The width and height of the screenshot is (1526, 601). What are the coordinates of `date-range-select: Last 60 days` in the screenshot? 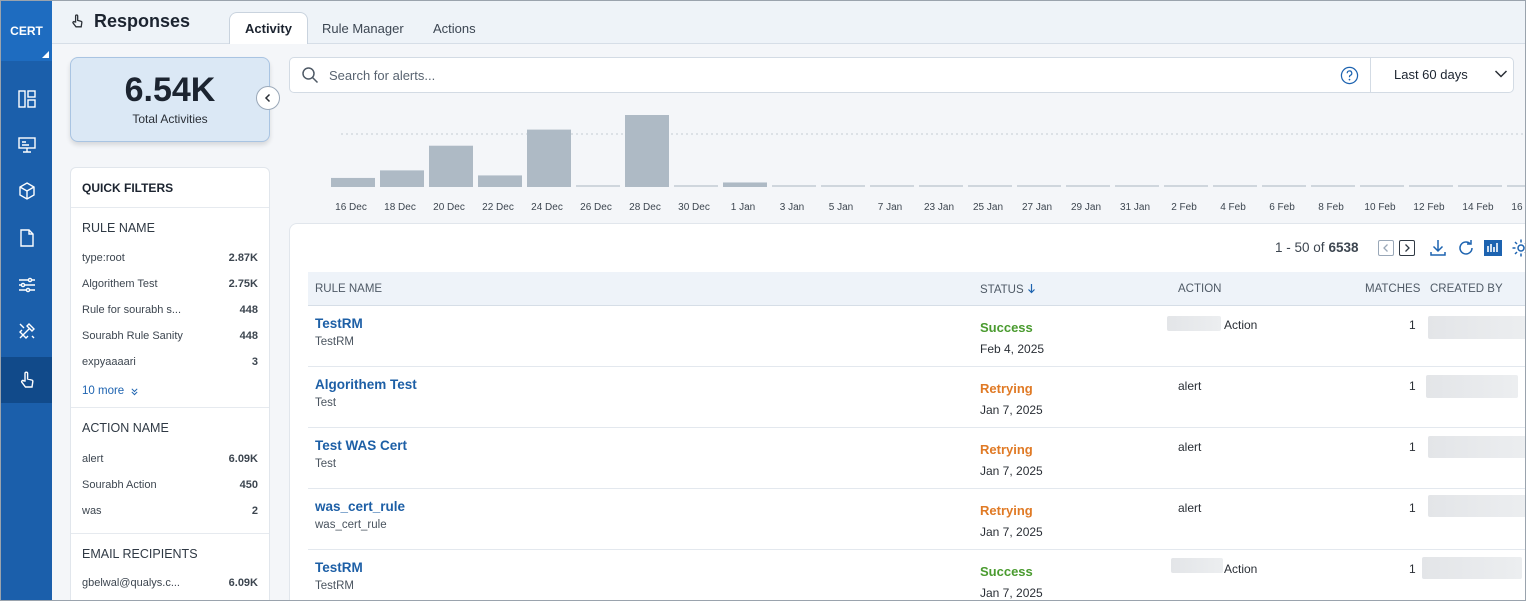 It's located at (1431, 74).